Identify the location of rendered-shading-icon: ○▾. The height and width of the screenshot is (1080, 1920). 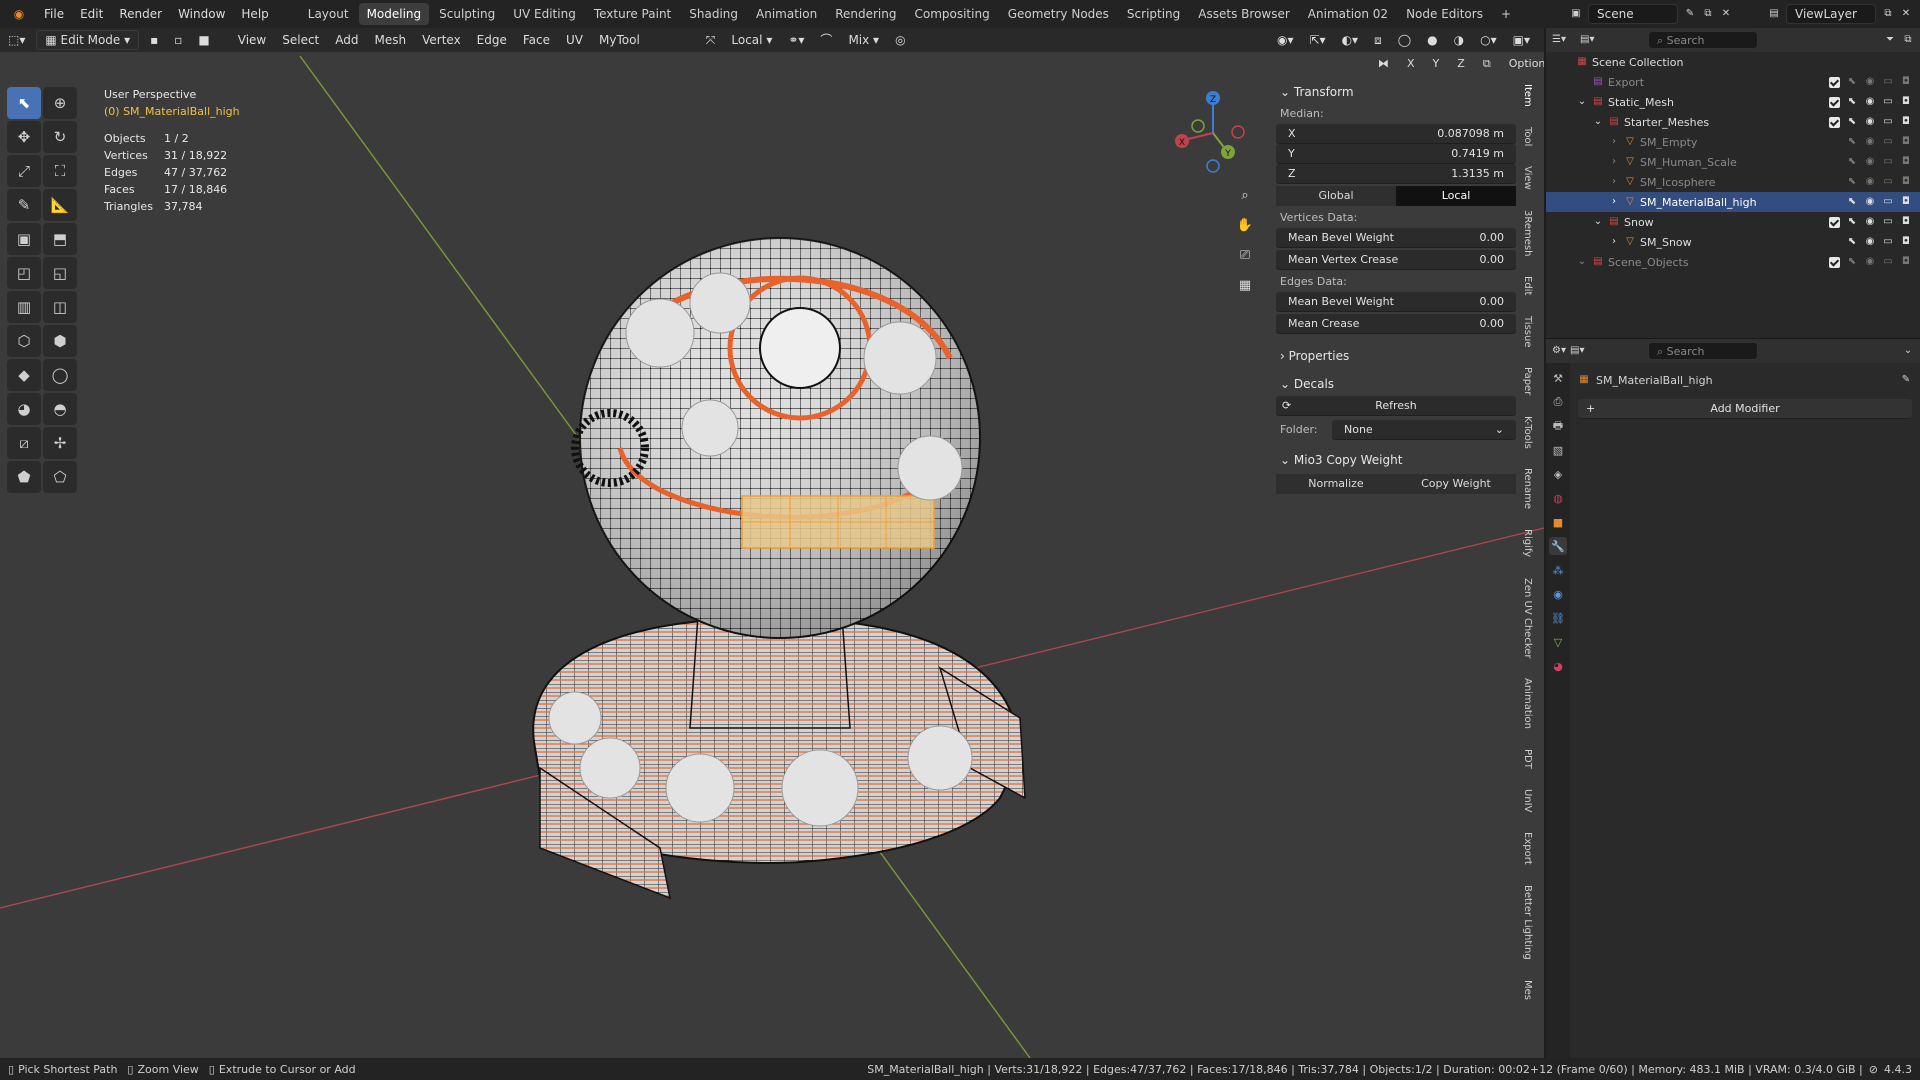
(1488, 40).